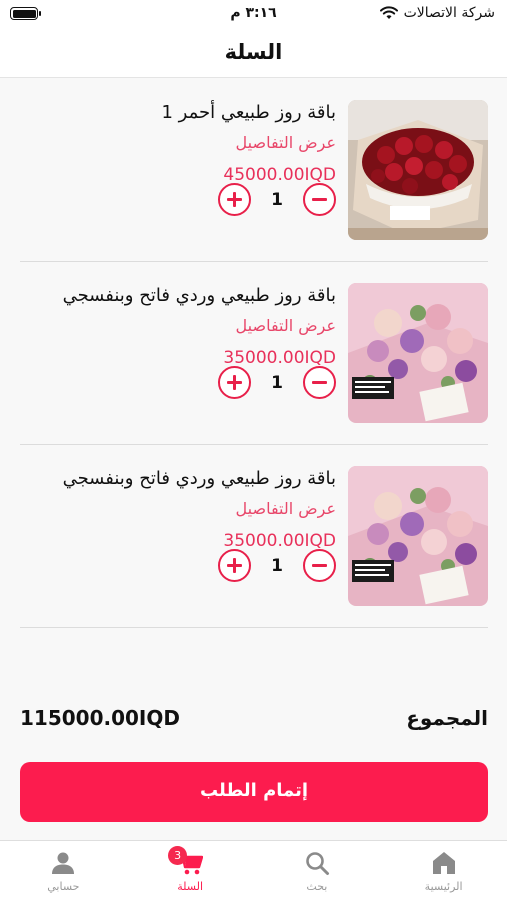  Describe the element at coordinates (63, 886) in the screenshot. I see `tab-label: حسابي` at that location.